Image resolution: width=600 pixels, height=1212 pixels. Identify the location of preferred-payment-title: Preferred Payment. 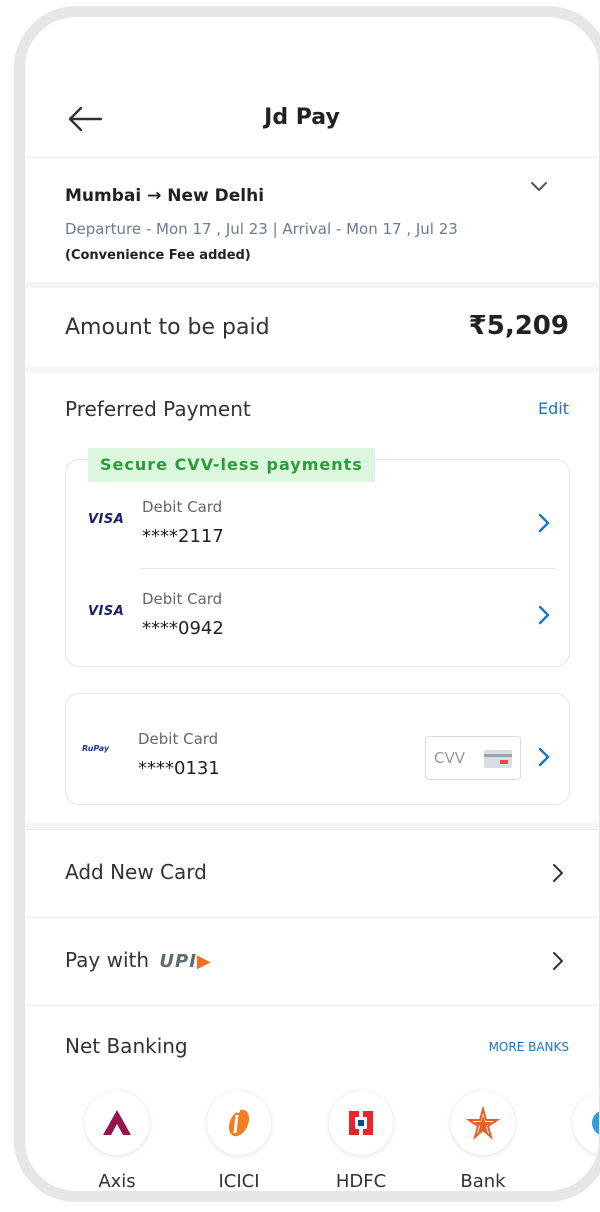
(158, 409).